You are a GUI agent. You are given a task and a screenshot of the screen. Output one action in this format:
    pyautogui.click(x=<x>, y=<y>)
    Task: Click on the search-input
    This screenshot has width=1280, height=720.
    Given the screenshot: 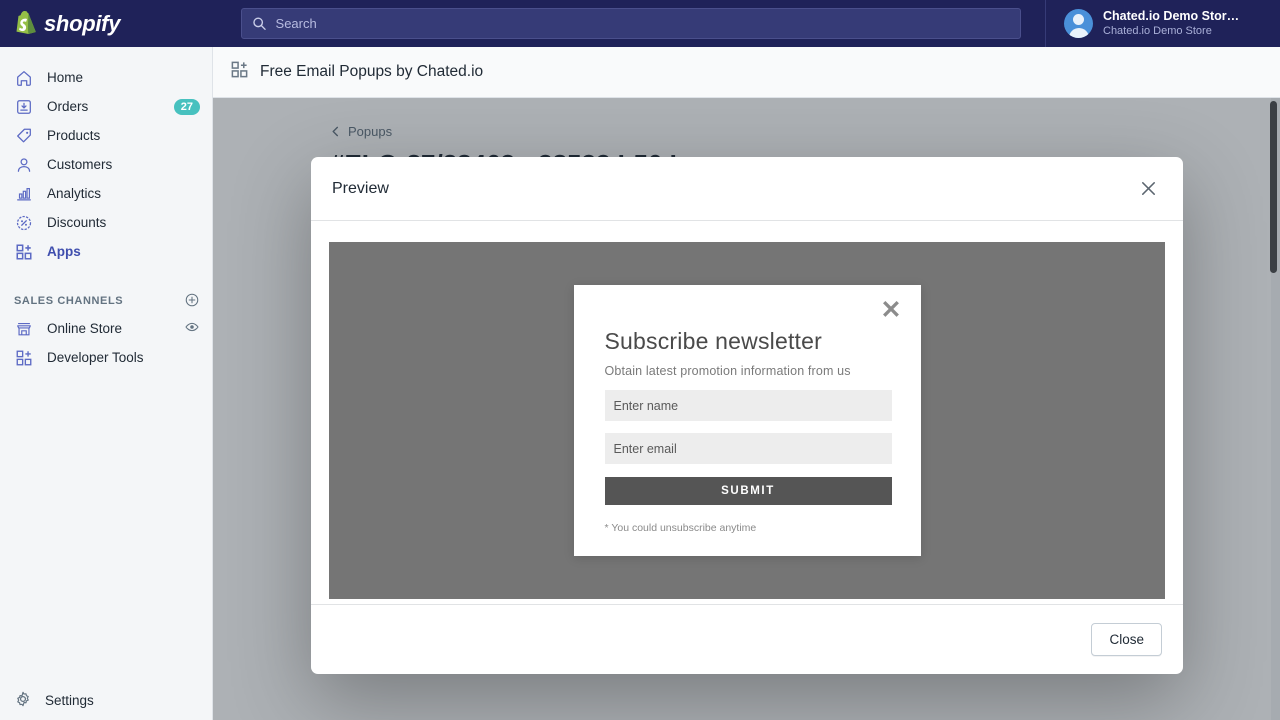 What is the action you would take?
    pyautogui.click(x=642, y=23)
    